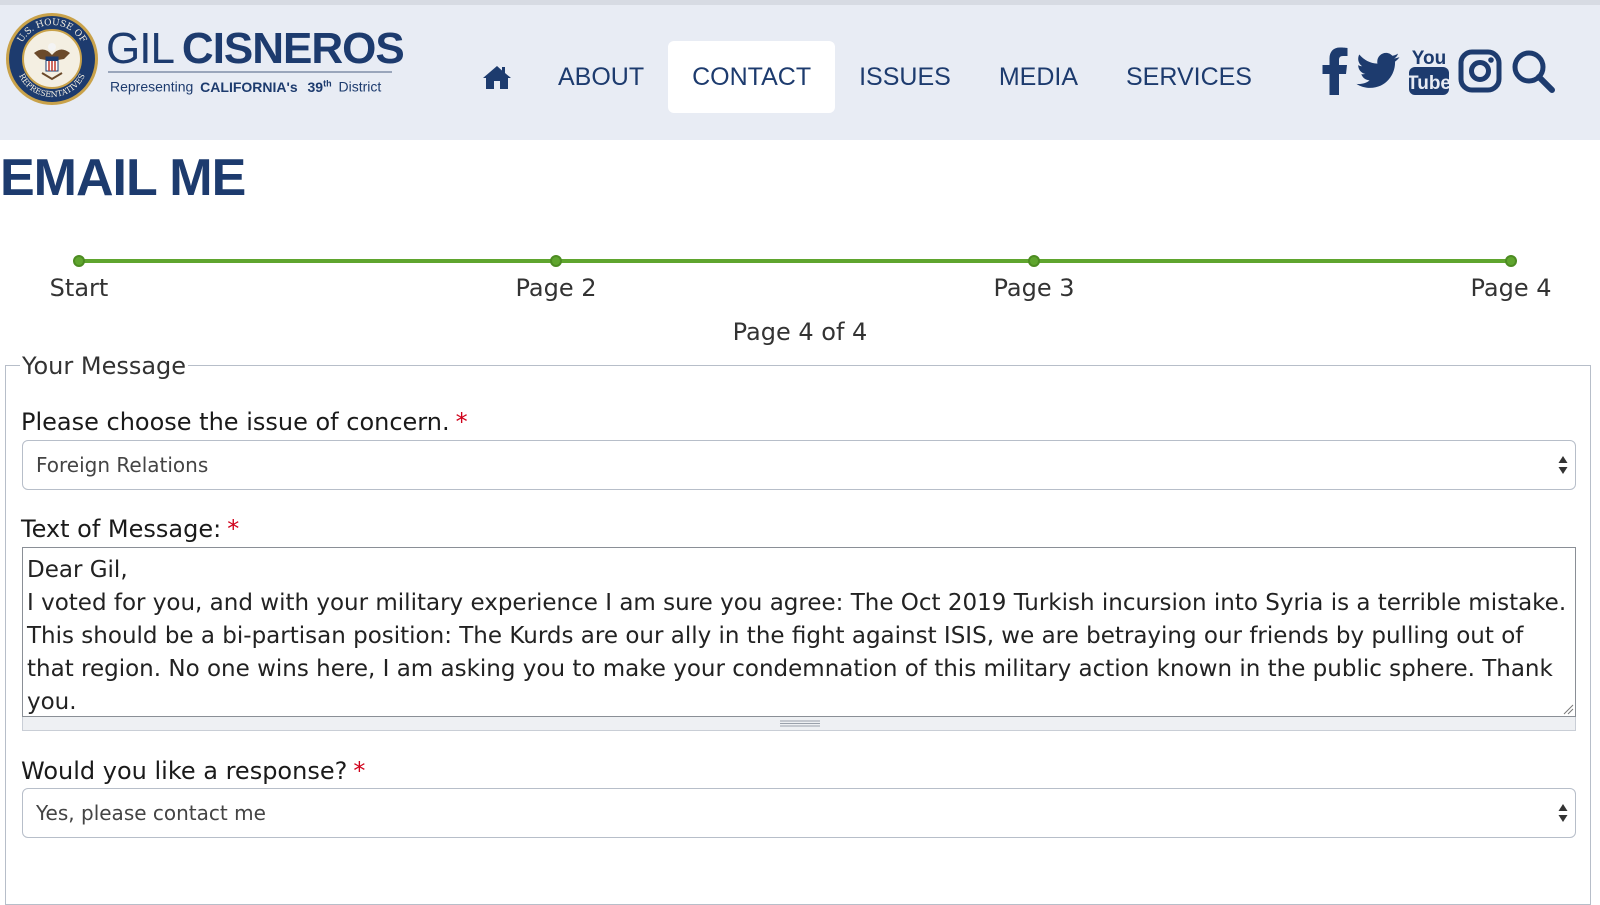 The width and height of the screenshot is (1600, 905). I want to click on resize-corner-icon, so click(1568, 709).